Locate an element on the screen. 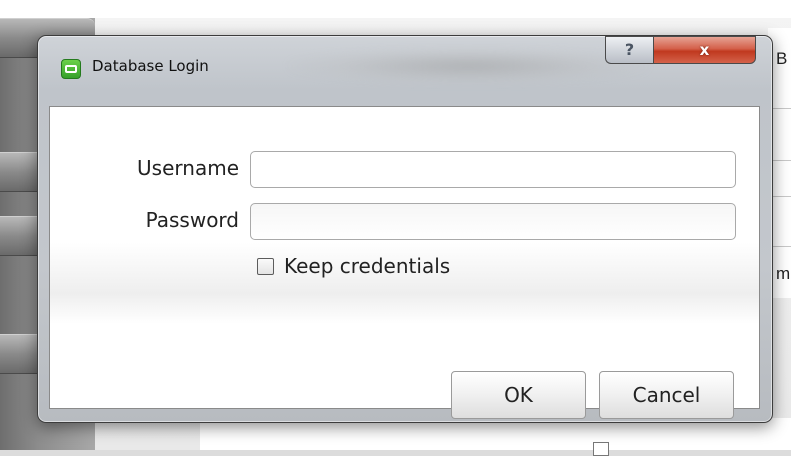 This screenshot has height=456, width=791. help-icon: ? is located at coordinates (629, 49).